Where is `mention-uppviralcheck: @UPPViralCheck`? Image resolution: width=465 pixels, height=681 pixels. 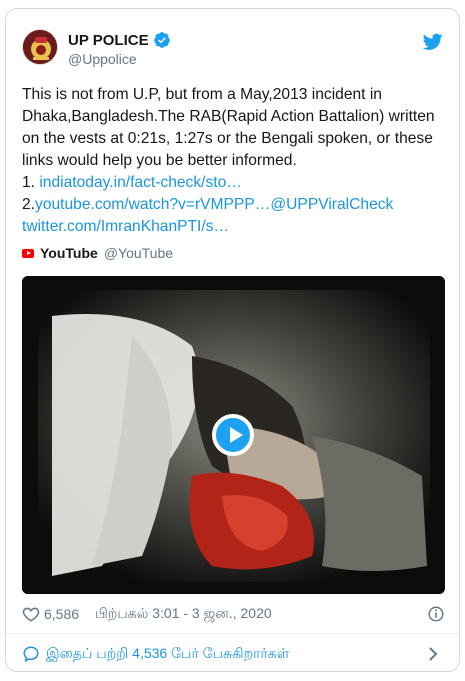
mention-uppviralcheck: @UPPViralCheck is located at coordinates (331, 204).